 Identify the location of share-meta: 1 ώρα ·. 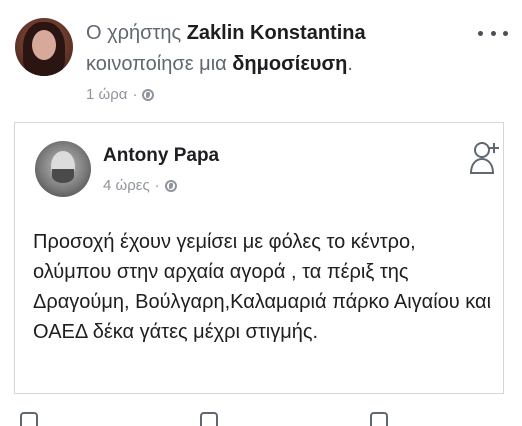
(120, 94).